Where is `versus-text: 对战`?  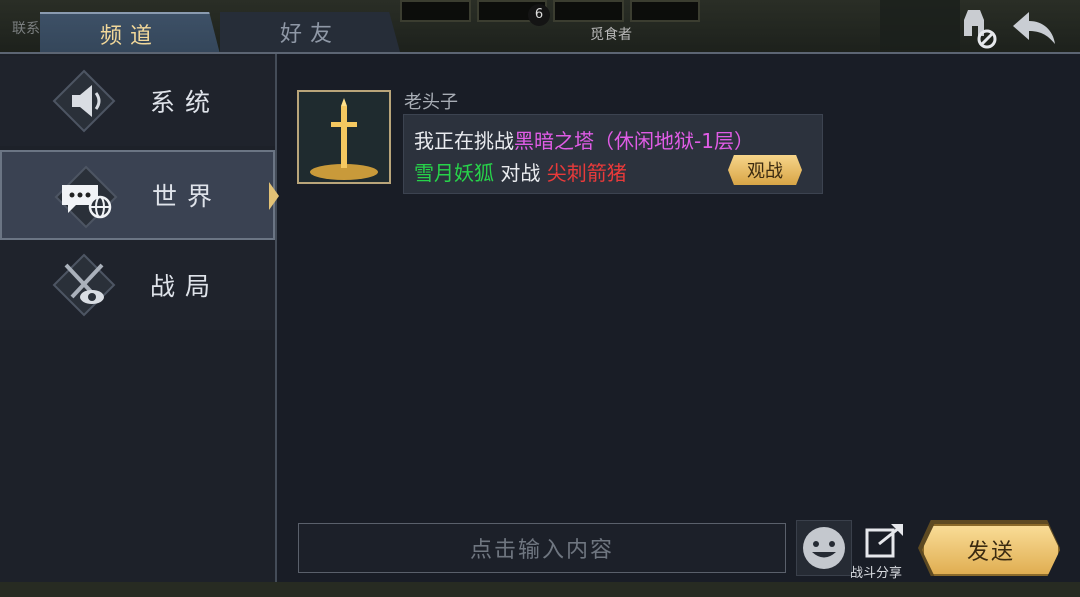 versus-text: 对战 is located at coordinates (520, 173).